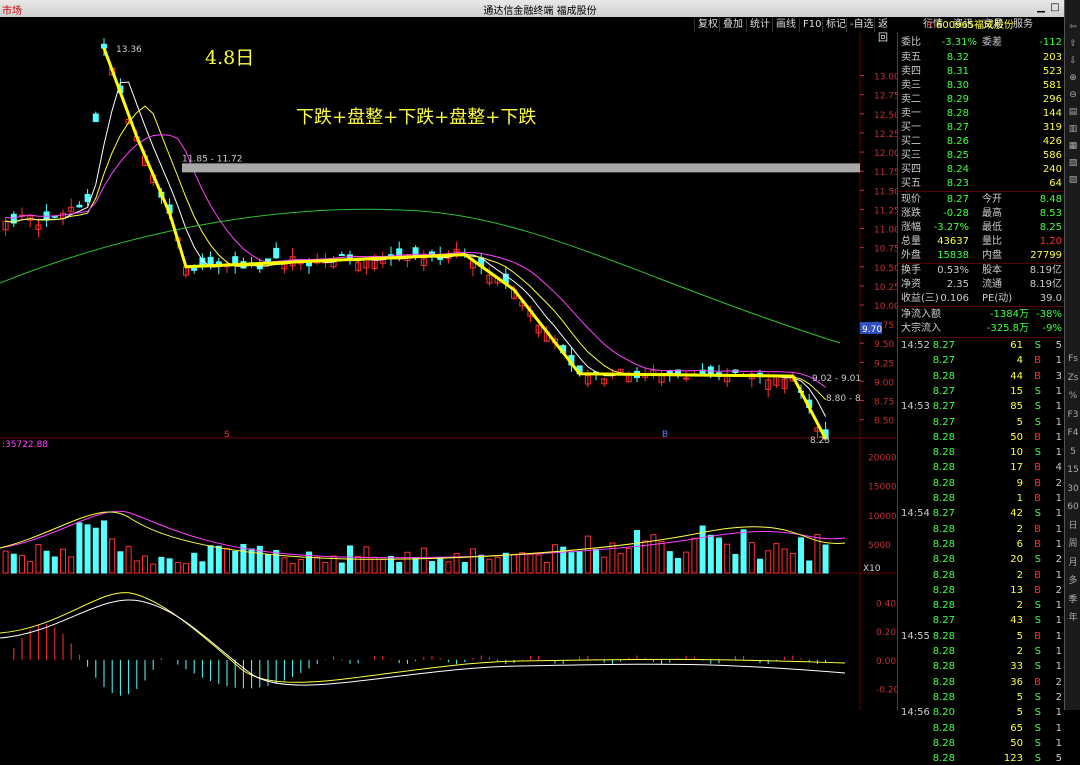  What do you see at coordinates (915, 514) in the screenshot?
I see `tick-time-11: 14:54` at bounding box center [915, 514].